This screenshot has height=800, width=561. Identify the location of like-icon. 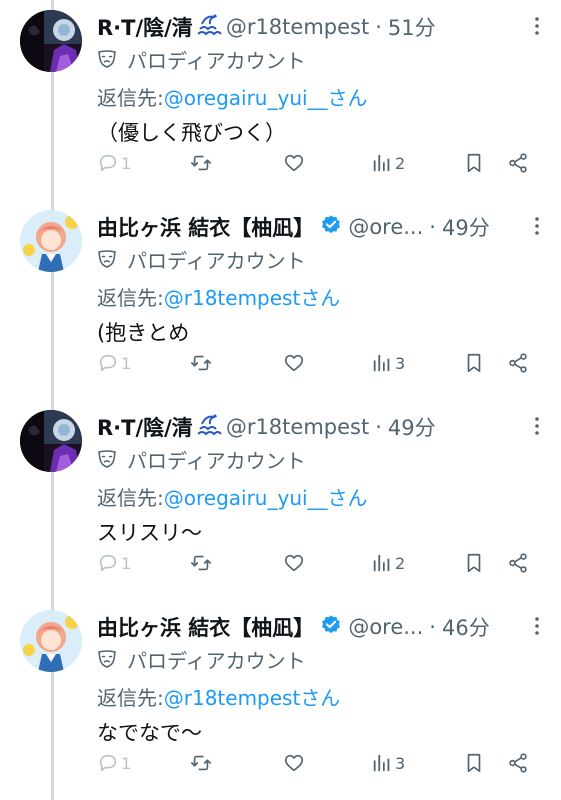
(294, 163).